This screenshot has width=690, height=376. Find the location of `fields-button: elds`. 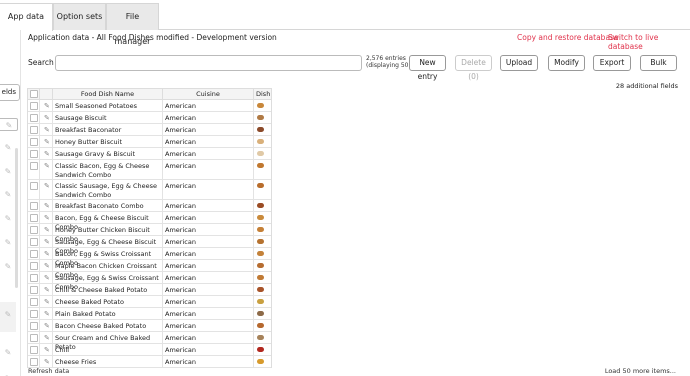

fields-button: elds is located at coordinates (10, 92).